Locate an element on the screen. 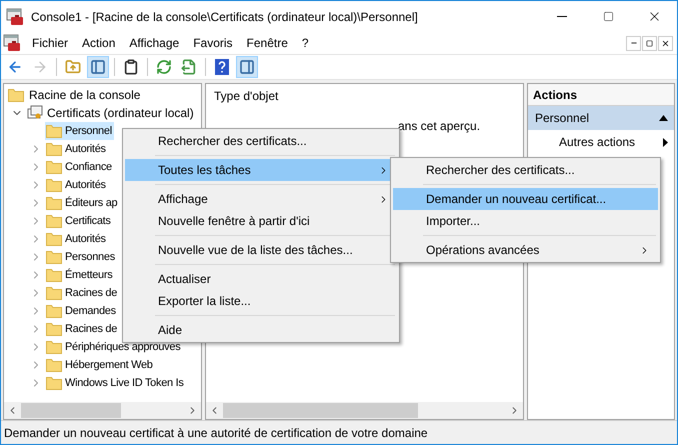  menu-item: Fichier is located at coordinates (50, 43).